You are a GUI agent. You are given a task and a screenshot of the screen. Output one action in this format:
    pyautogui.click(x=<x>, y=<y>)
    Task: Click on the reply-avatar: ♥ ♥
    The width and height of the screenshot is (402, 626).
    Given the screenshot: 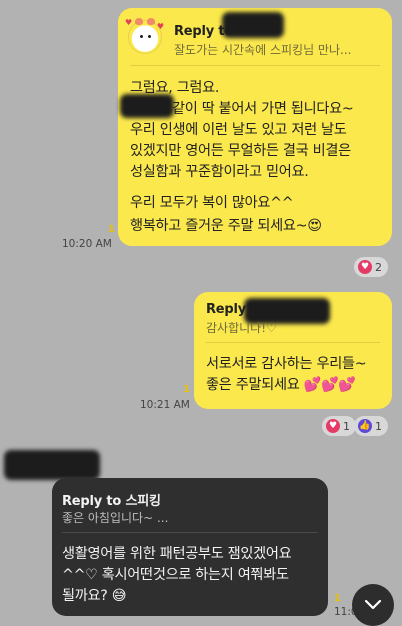 What is the action you would take?
    pyautogui.click(x=144, y=36)
    